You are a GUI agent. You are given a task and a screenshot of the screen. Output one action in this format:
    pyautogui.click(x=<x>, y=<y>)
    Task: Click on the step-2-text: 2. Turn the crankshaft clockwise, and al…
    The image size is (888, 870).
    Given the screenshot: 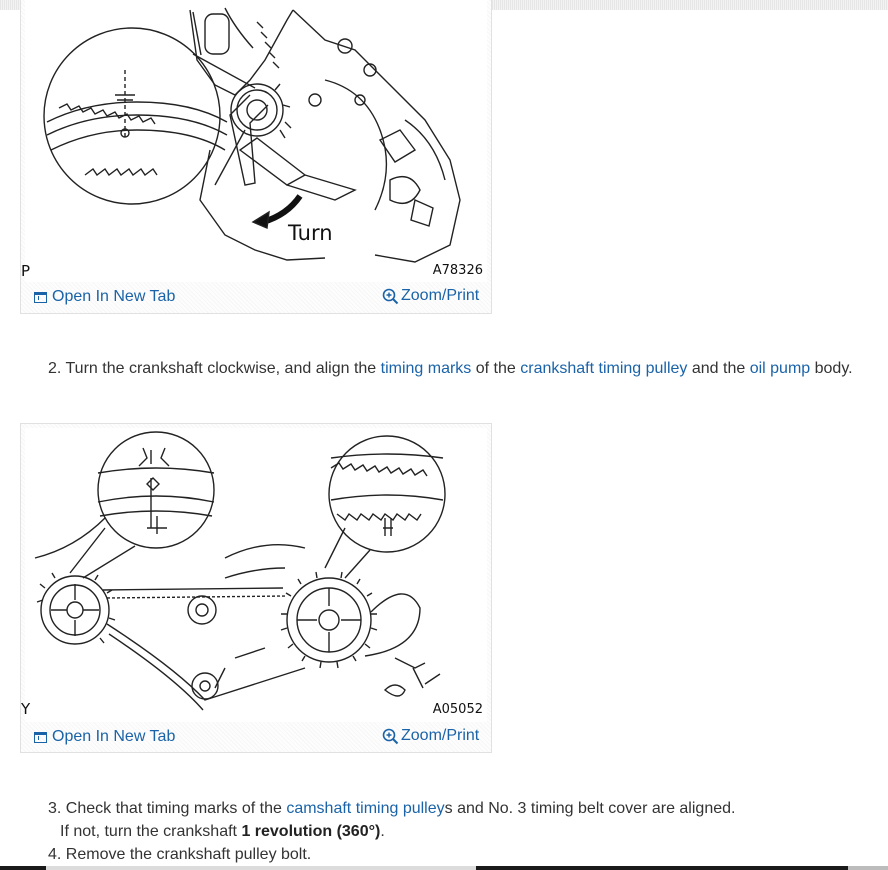 What is the action you would take?
    pyautogui.click(x=214, y=368)
    